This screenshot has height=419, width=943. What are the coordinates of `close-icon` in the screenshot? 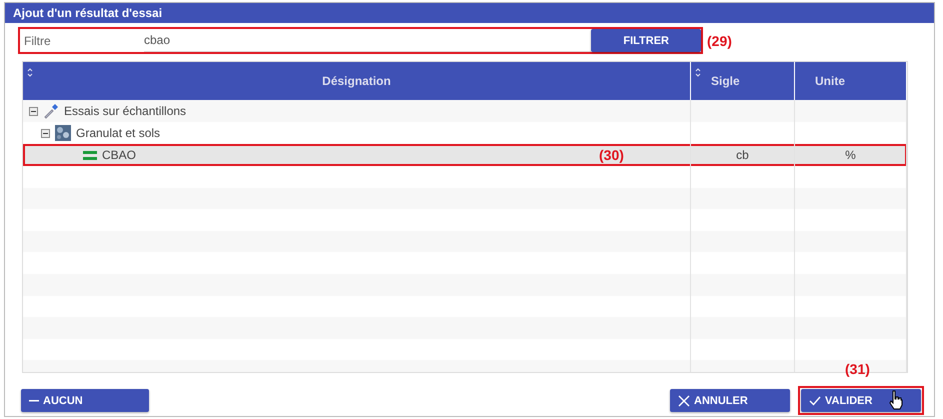 It's located at (684, 400).